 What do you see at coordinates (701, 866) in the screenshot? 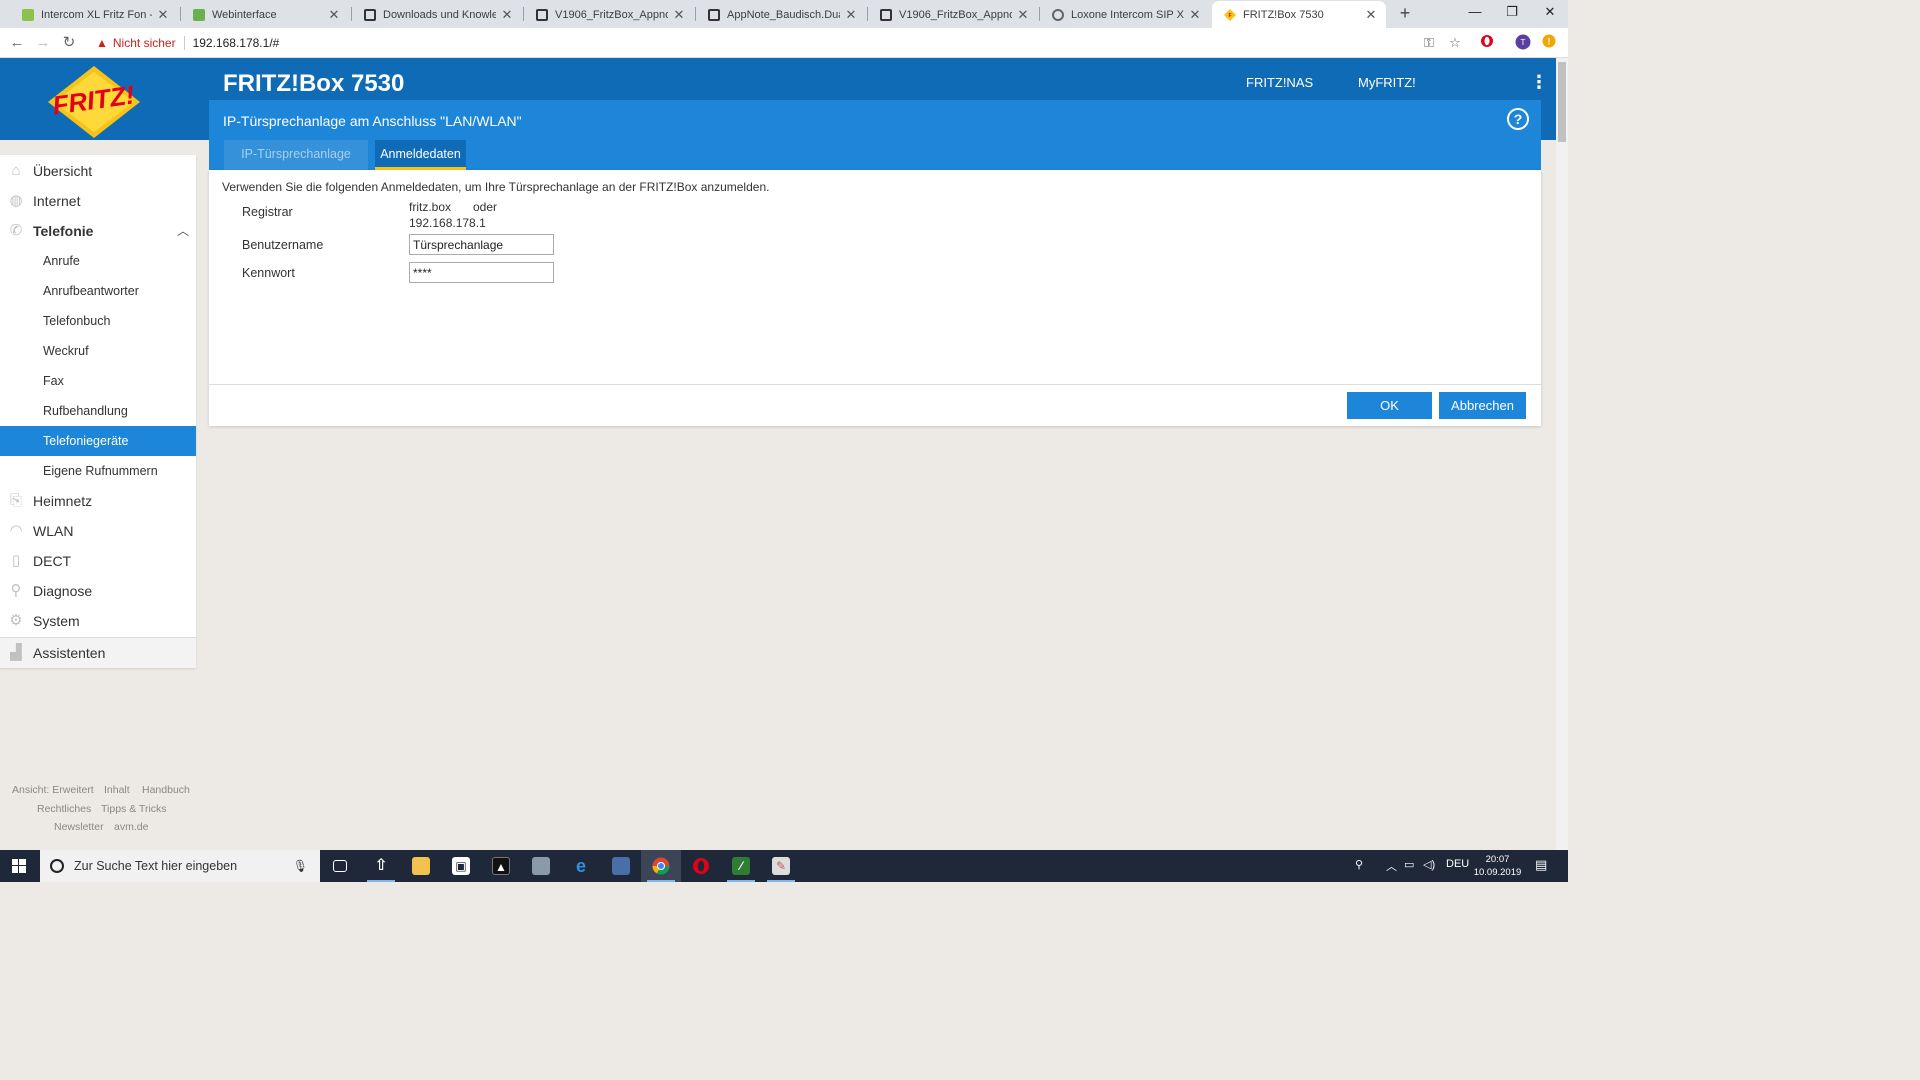
I see `opera-icon` at bounding box center [701, 866].